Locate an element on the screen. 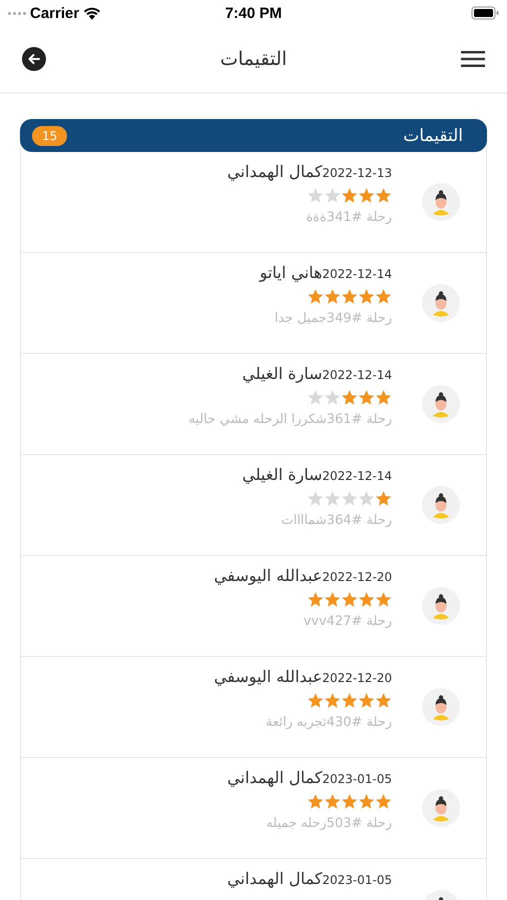 Image resolution: width=507 pixels, height=900 pixels. count-badge: 15 is located at coordinates (50, 136).